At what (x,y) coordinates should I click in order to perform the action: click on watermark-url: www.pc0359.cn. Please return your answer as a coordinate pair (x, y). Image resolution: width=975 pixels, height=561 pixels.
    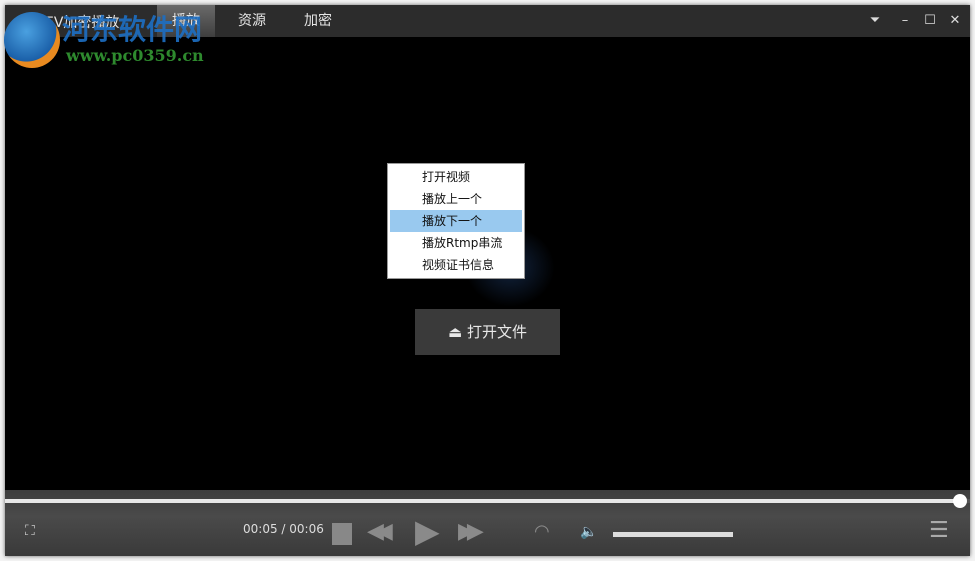
    Looking at the image, I should click on (135, 55).